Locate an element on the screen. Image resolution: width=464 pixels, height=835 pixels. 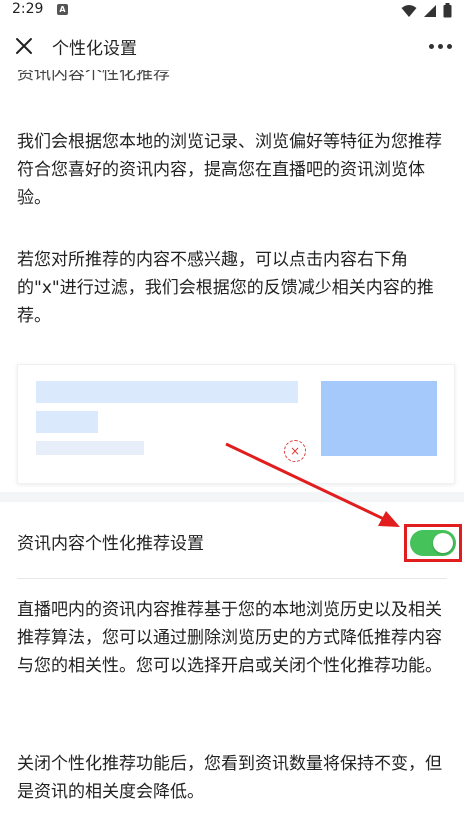
recommendation-toggle is located at coordinates (433, 543).